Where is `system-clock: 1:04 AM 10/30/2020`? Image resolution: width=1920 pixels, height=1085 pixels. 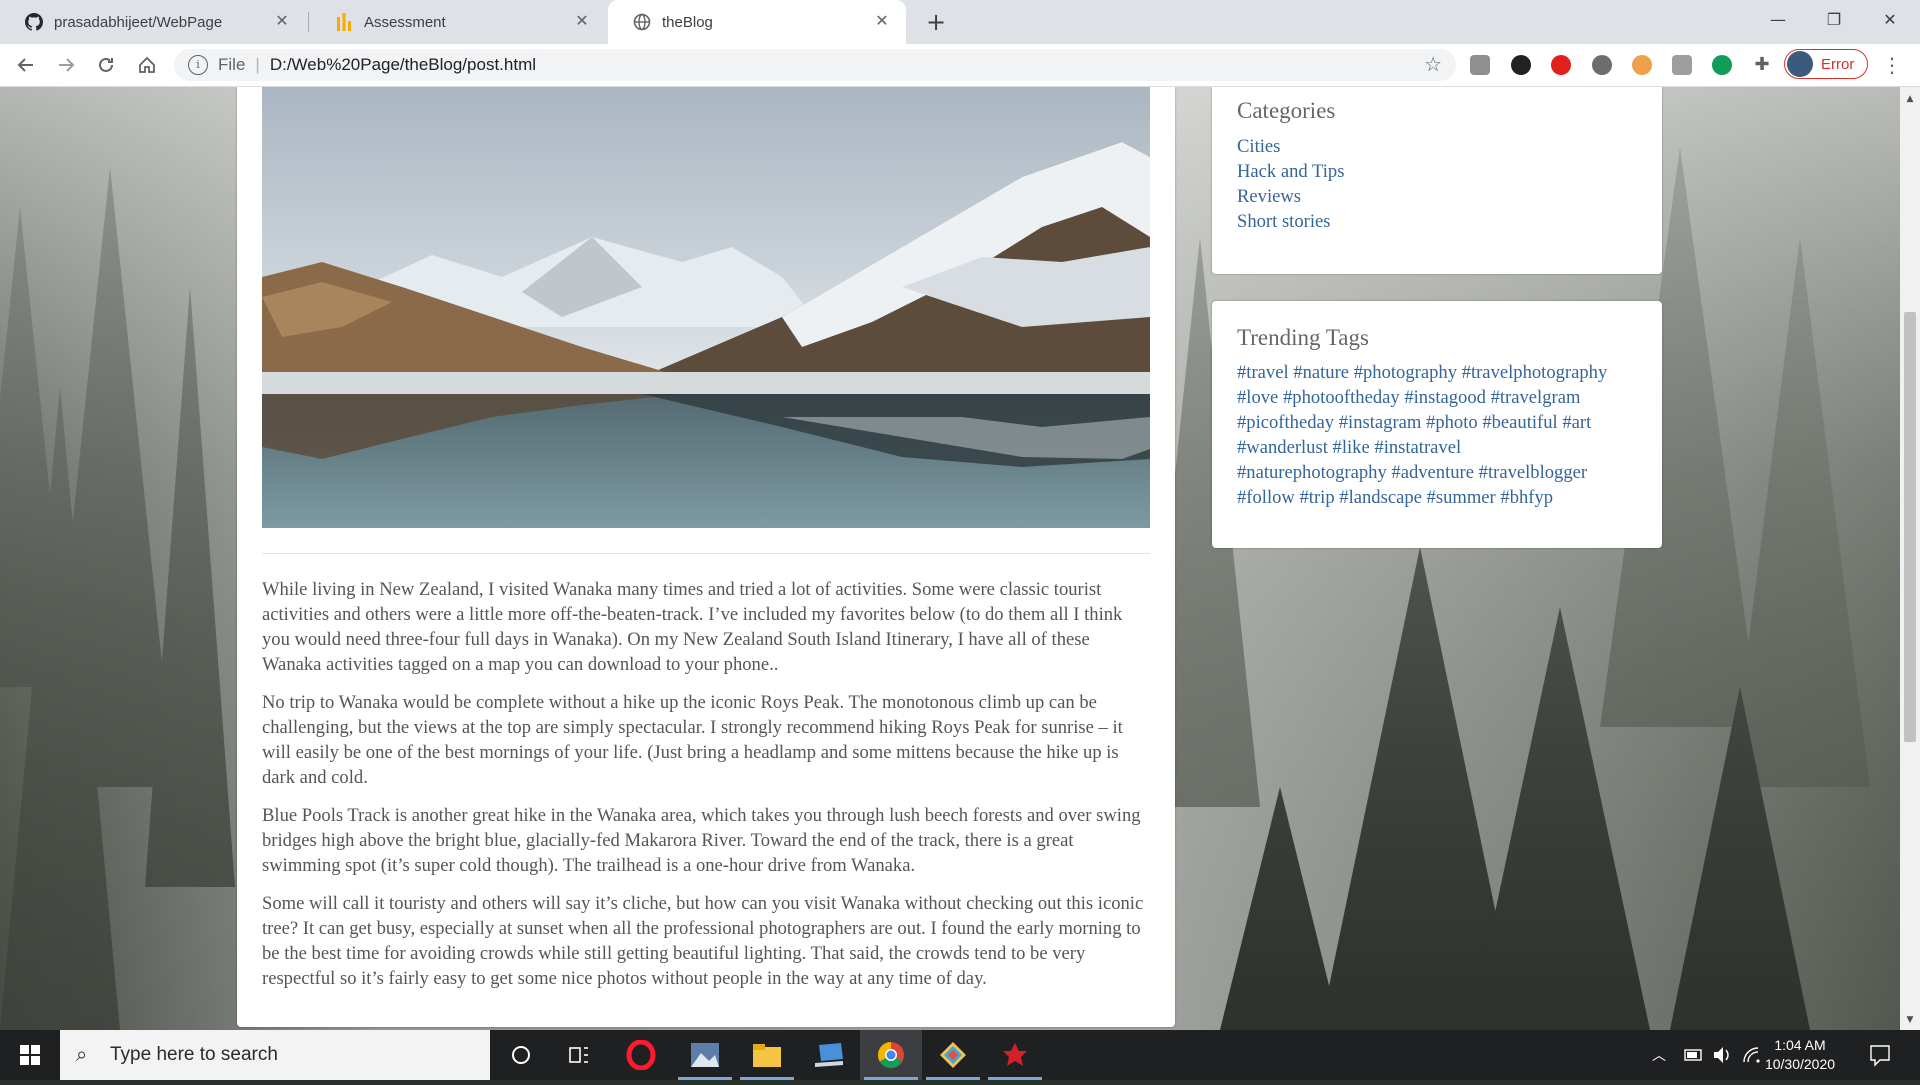
system-clock: 1:04 AM 10/30/2020 is located at coordinates (1800, 1055).